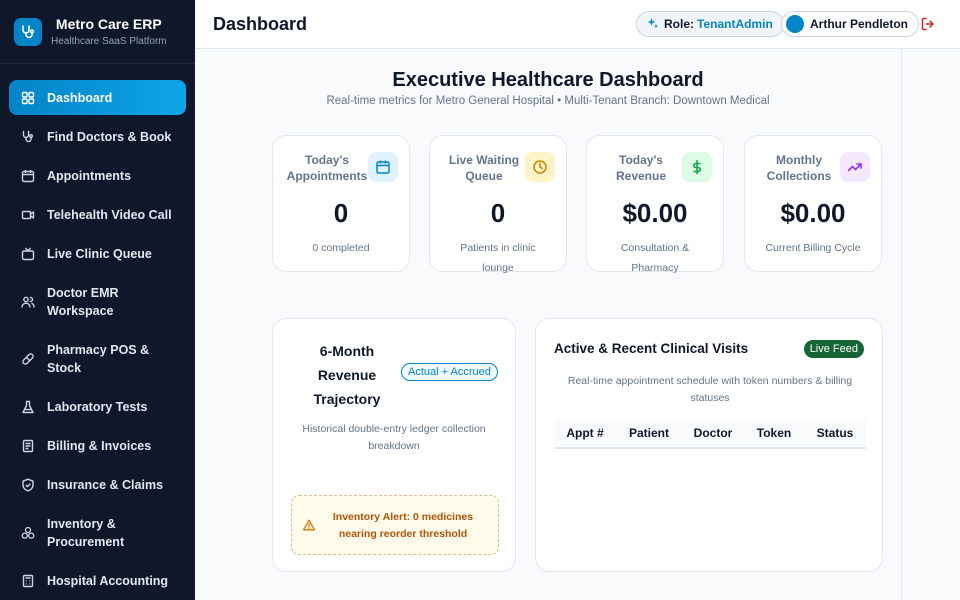 The image size is (960, 600). Describe the element at coordinates (108, 580) in the screenshot. I see `sidebar-item-label: Hospital Accounting` at that location.